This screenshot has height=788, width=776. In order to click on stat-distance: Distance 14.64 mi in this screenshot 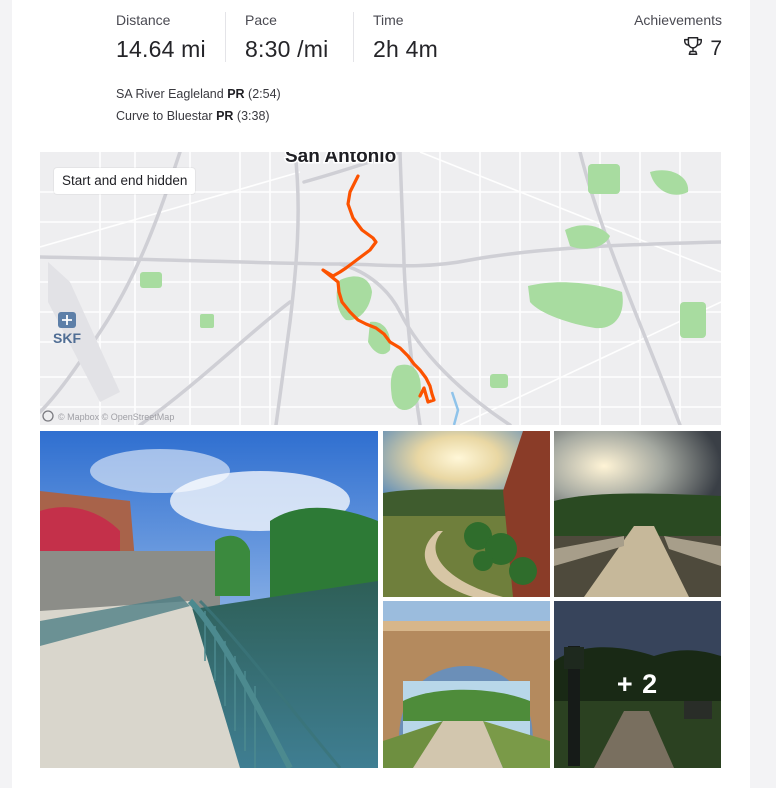, I will do `click(161, 37)`.